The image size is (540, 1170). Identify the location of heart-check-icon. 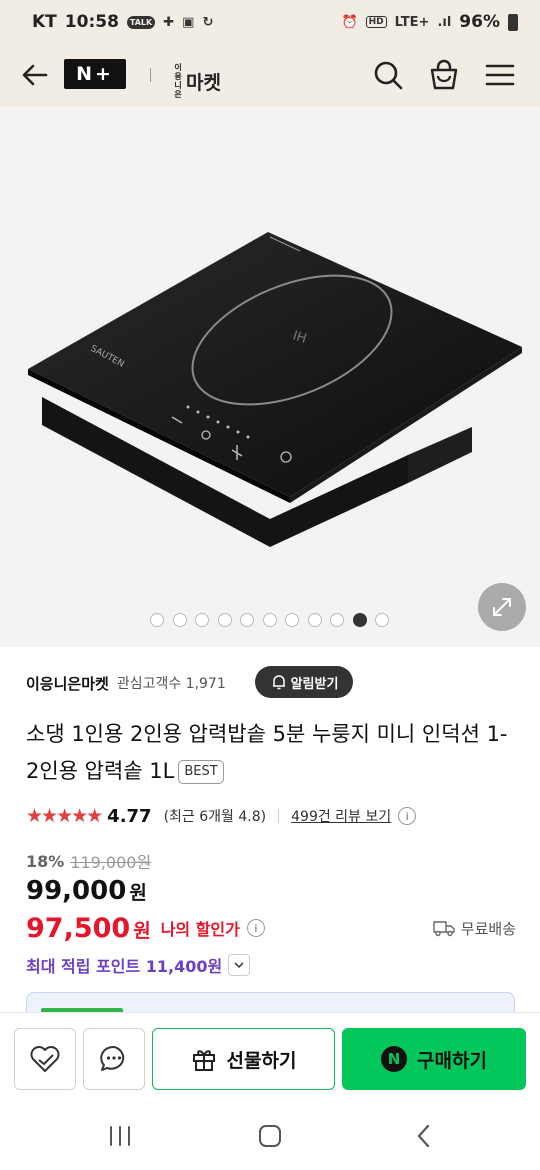
(45, 1059).